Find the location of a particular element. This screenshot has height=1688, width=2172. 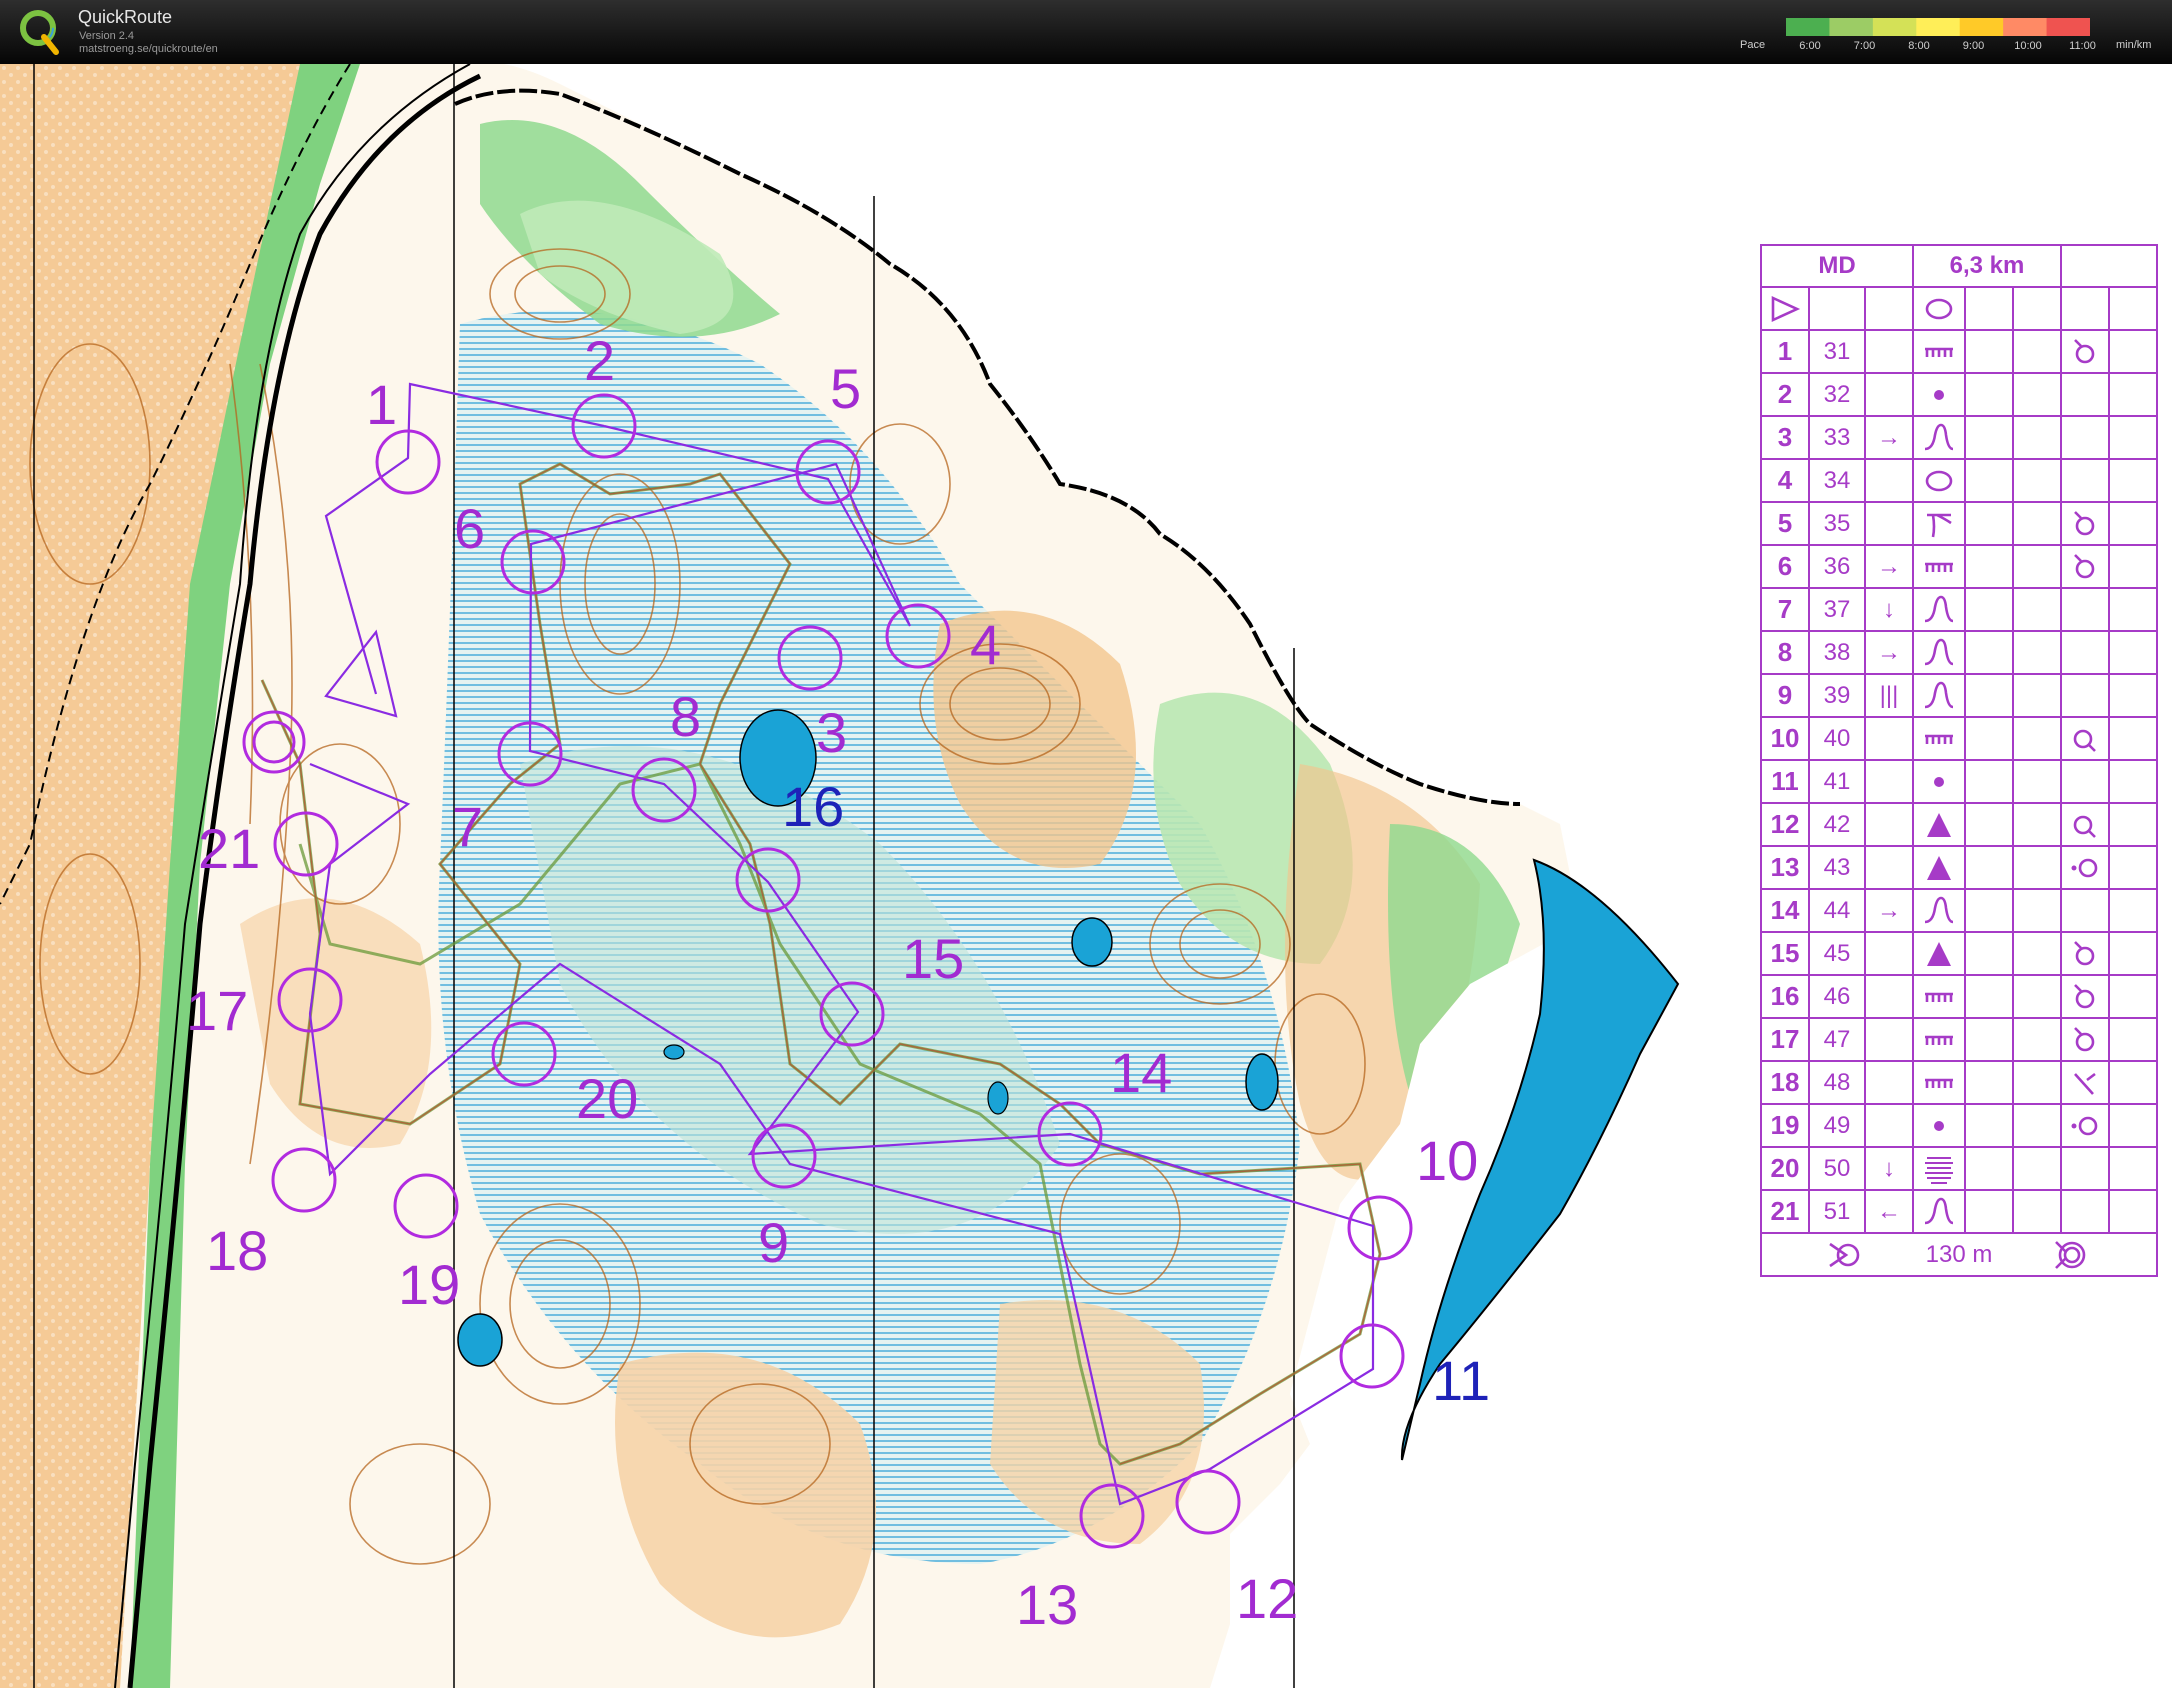

foot-icon is located at coordinates (2084, 867).